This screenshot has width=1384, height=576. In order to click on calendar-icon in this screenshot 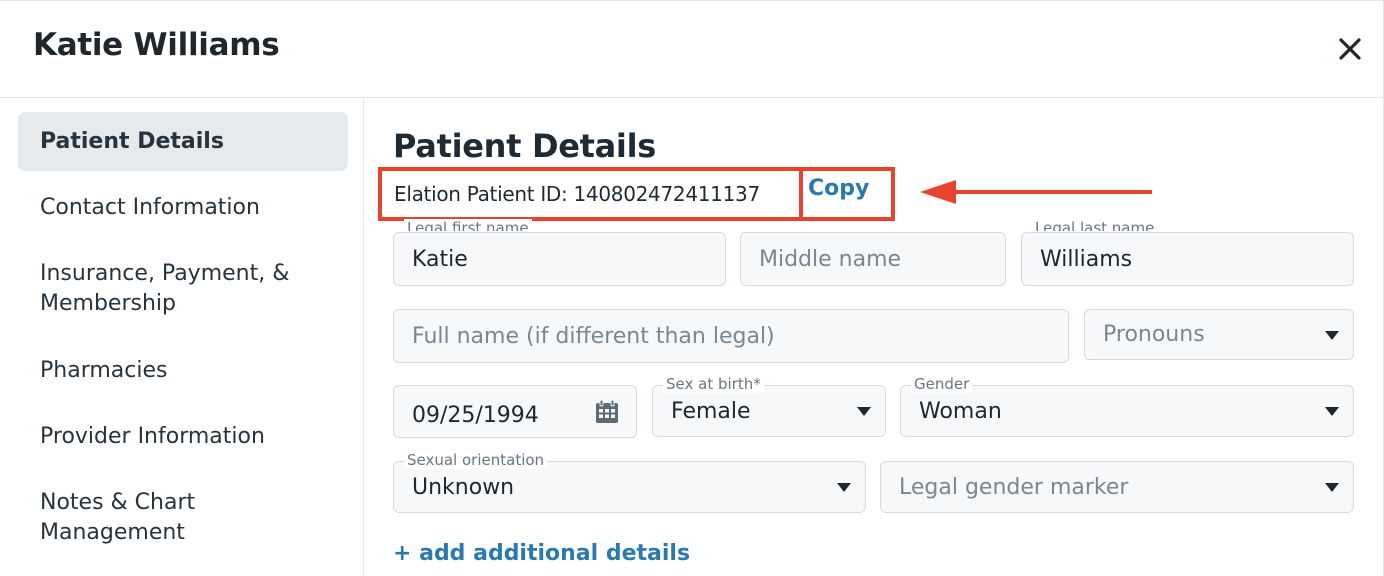, I will do `click(607, 412)`.